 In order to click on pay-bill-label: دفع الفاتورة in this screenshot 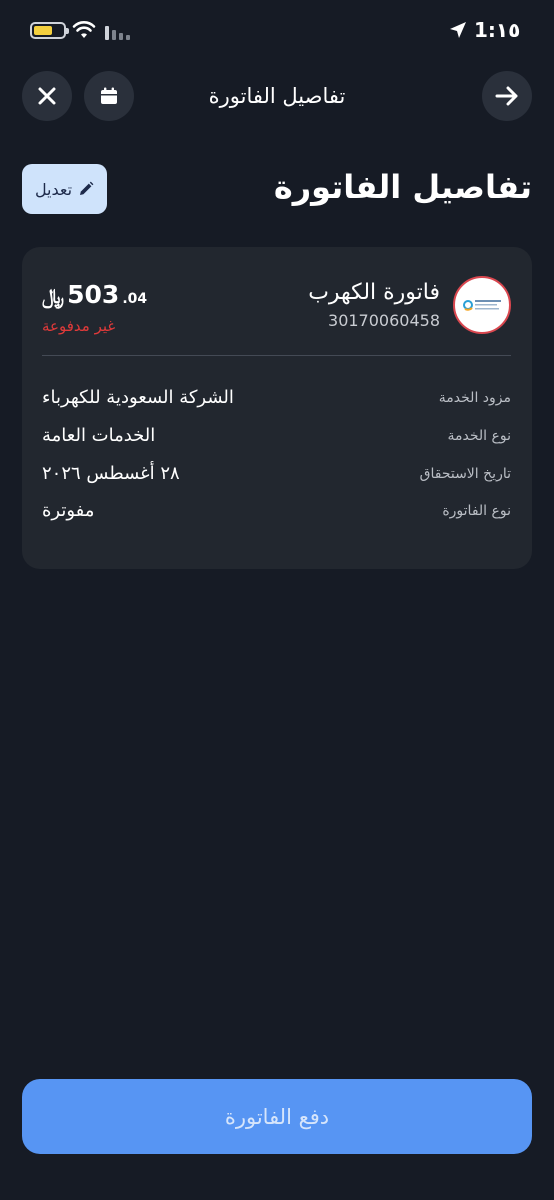, I will do `click(277, 1116)`.